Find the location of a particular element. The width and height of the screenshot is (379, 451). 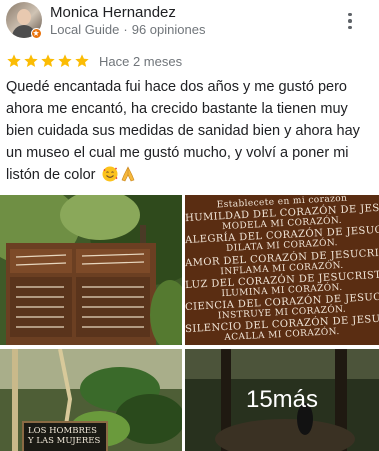

avatar-face is located at coordinates (24, 17).